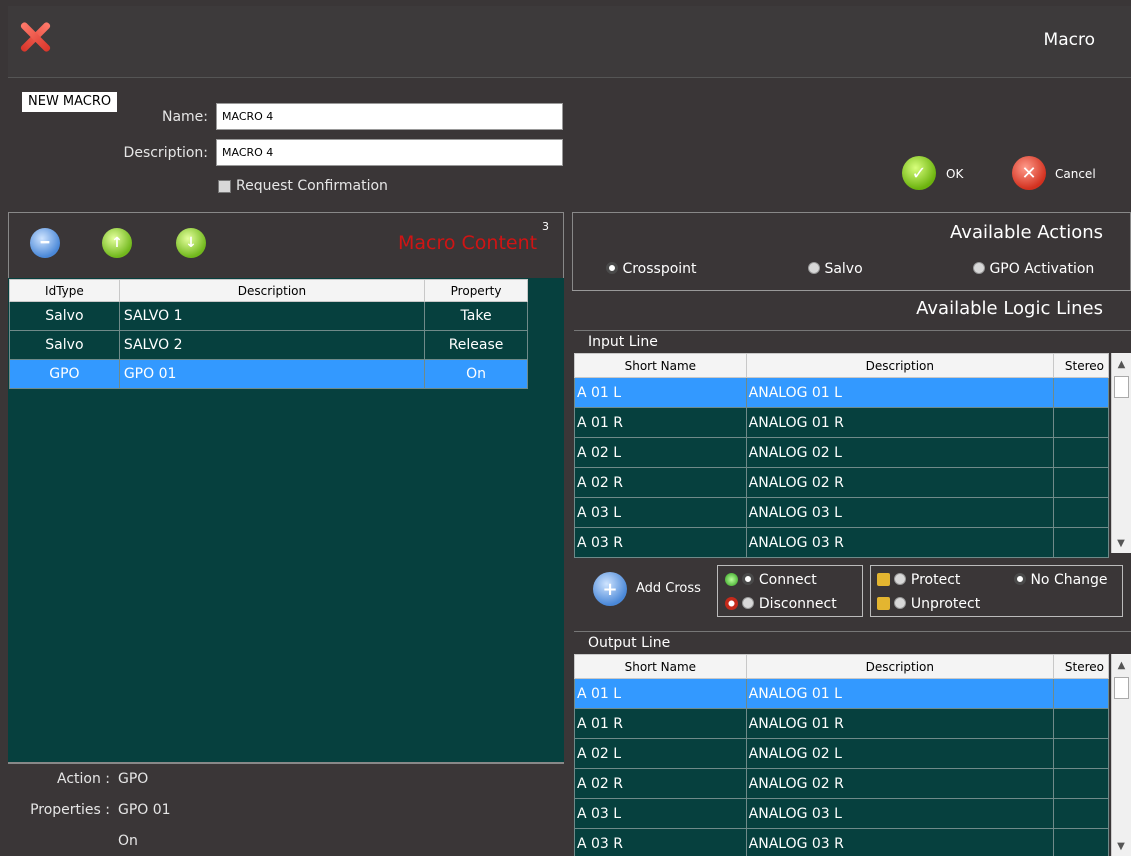 The height and width of the screenshot is (856, 1131). I want to click on option-gpo-activation: GPO Activation, so click(1033, 269).